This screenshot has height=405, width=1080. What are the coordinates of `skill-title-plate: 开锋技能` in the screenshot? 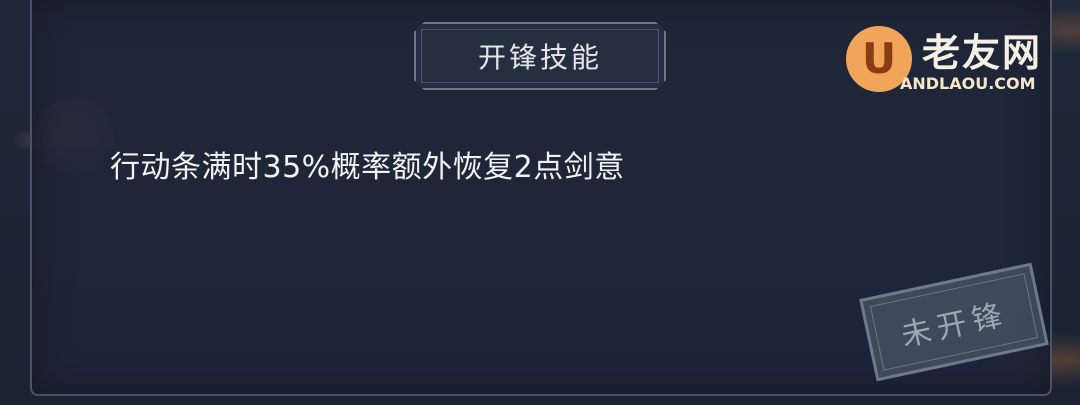 It's located at (540, 56).